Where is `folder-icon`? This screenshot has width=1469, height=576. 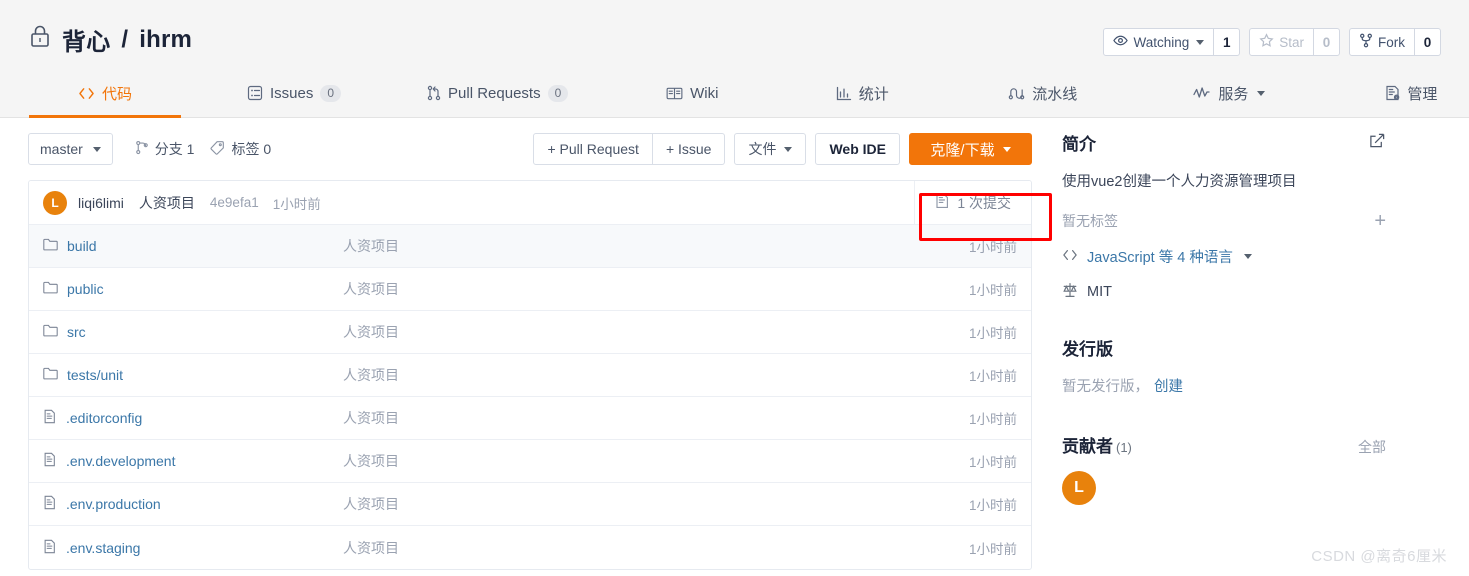
folder-icon is located at coordinates (50, 332).